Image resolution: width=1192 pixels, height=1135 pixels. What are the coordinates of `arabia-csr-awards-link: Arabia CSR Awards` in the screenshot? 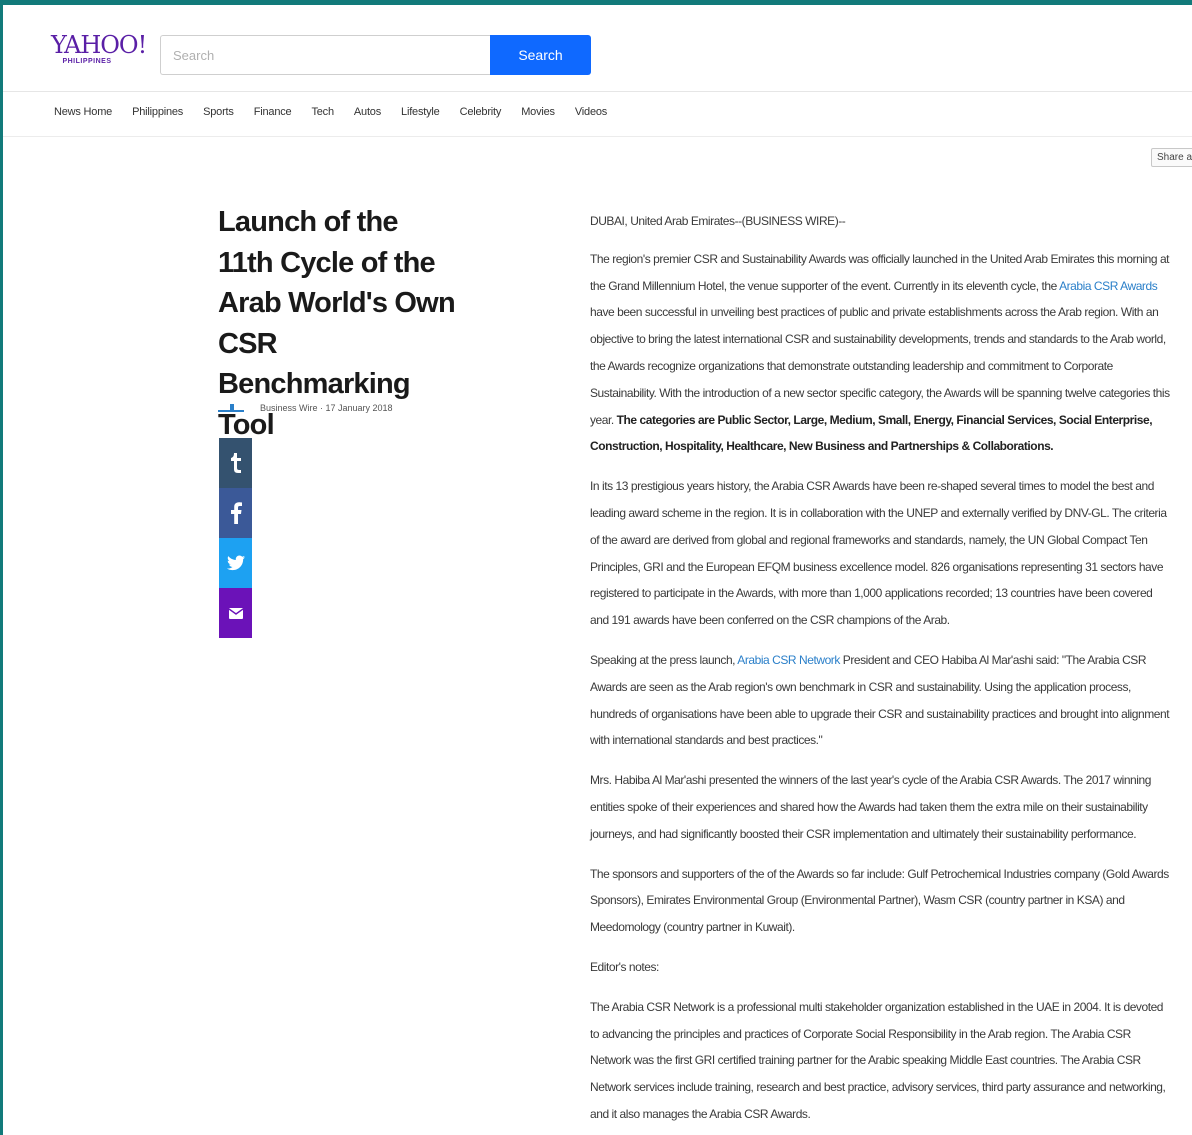 It's located at (1108, 286).